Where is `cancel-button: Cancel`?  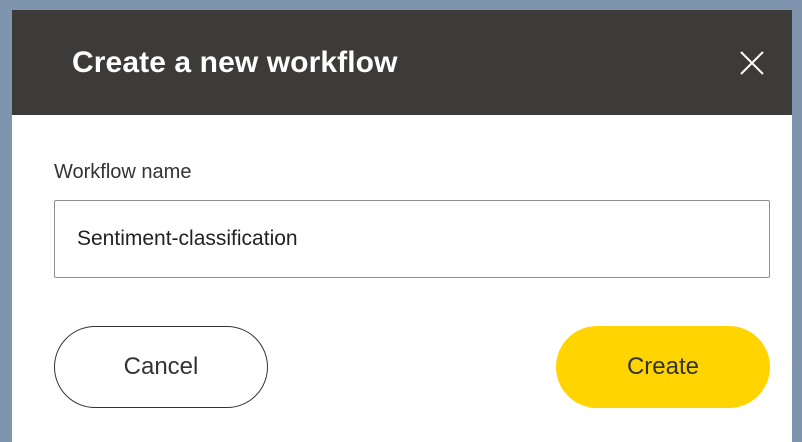 cancel-button: Cancel is located at coordinates (161, 367).